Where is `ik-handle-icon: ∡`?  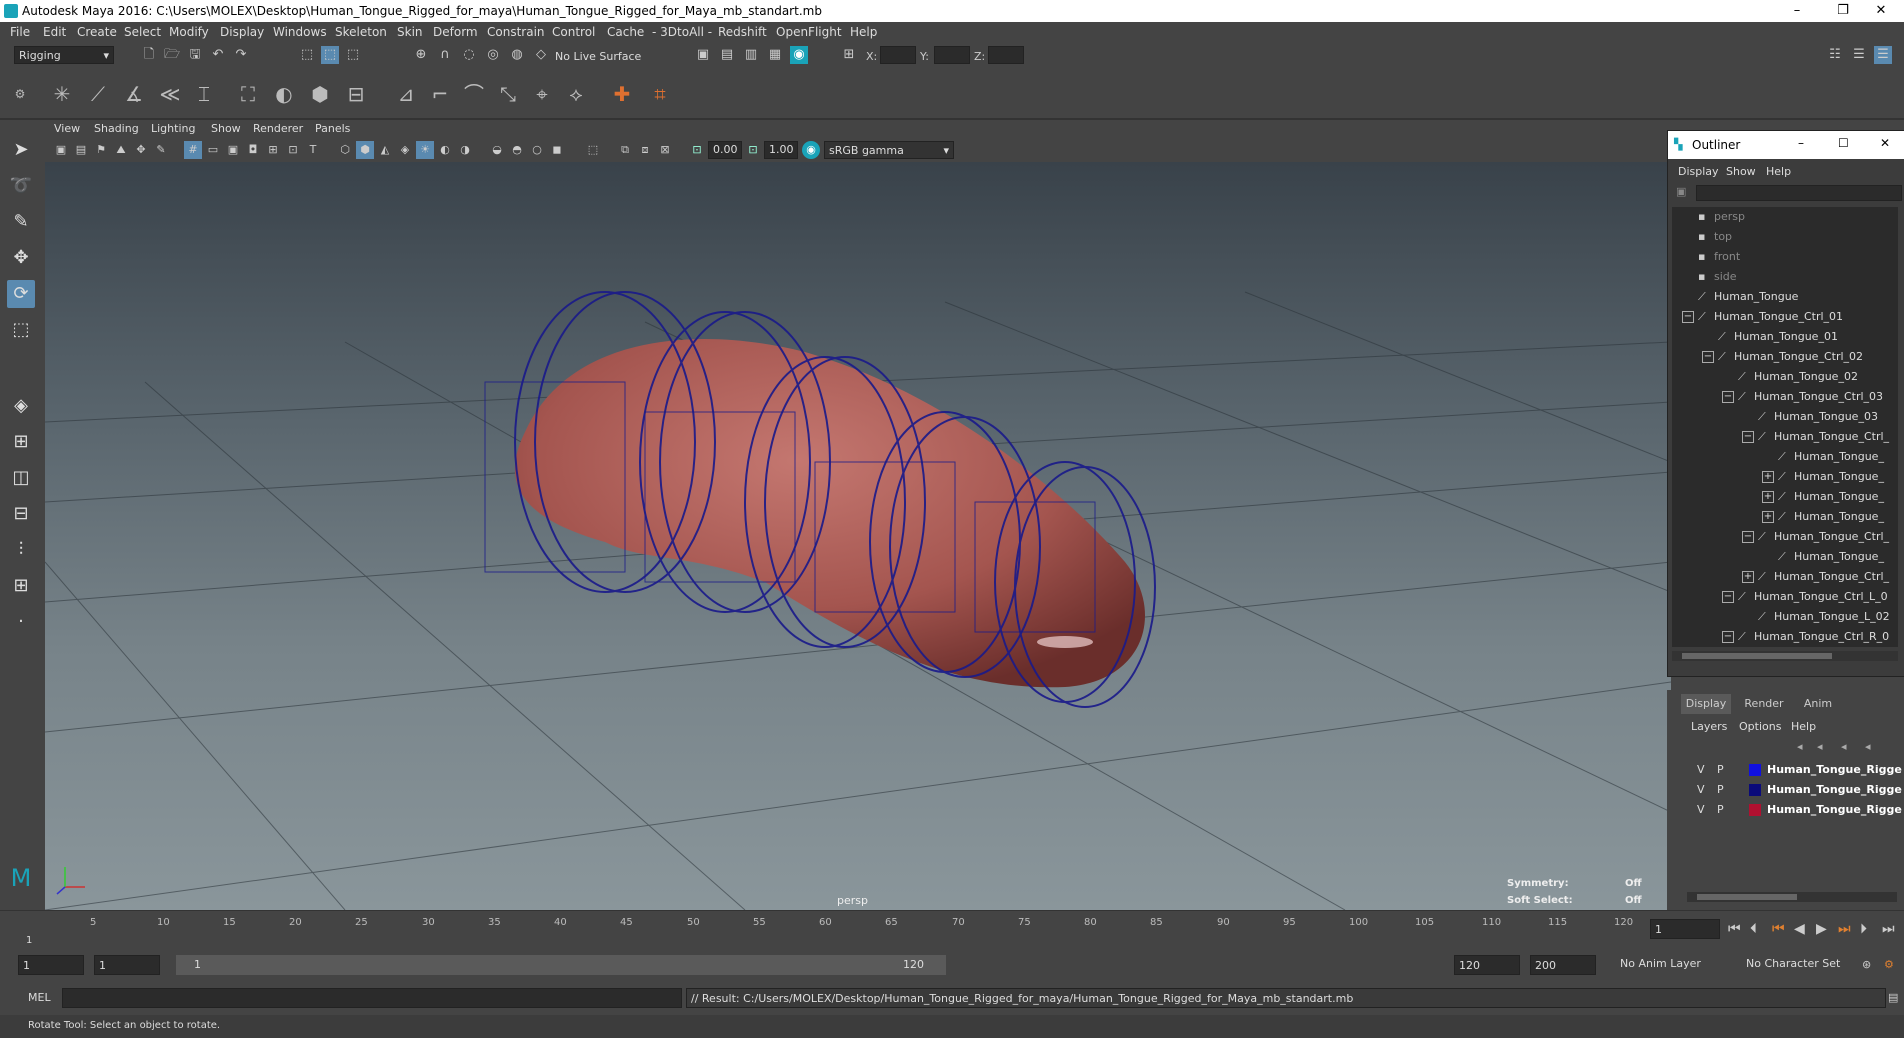 ik-handle-icon: ∡ is located at coordinates (134, 94).